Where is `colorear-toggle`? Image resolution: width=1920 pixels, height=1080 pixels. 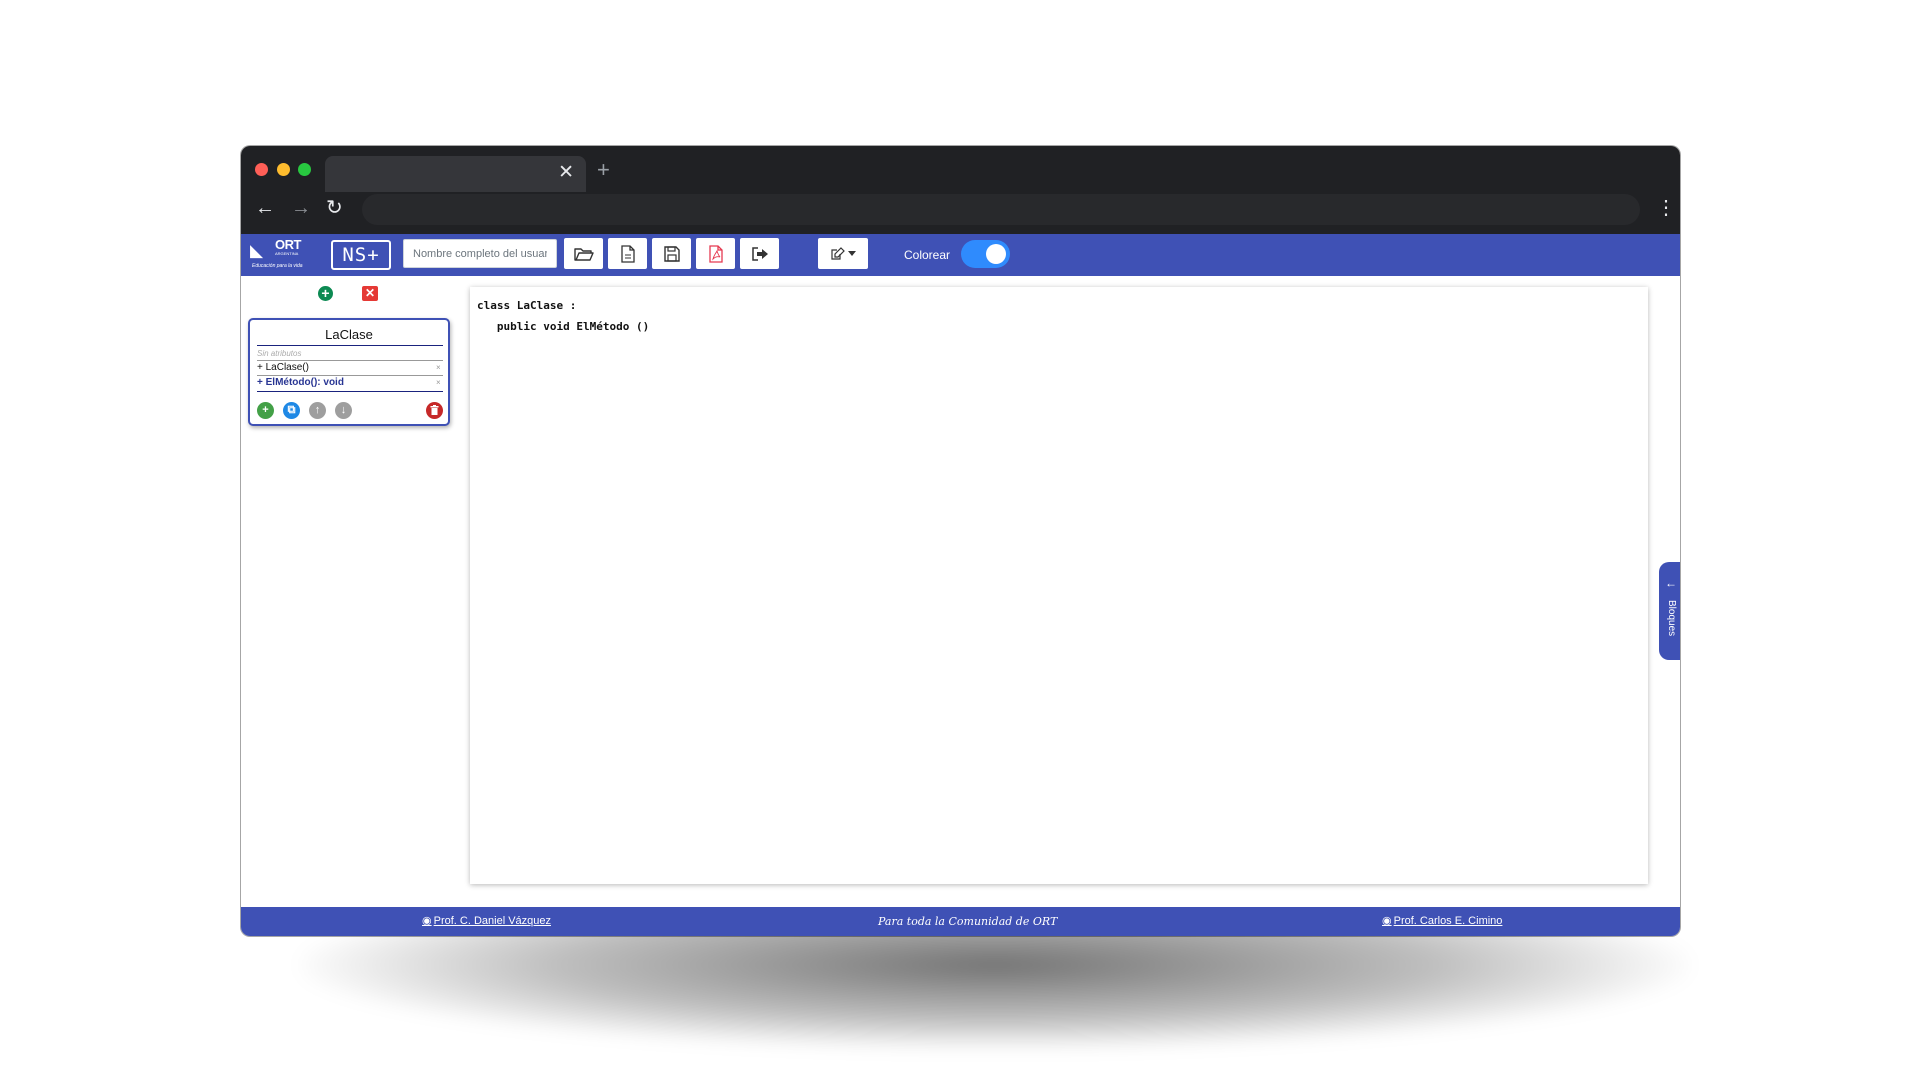 colorear-toggle is located at coordinates (985, 254).